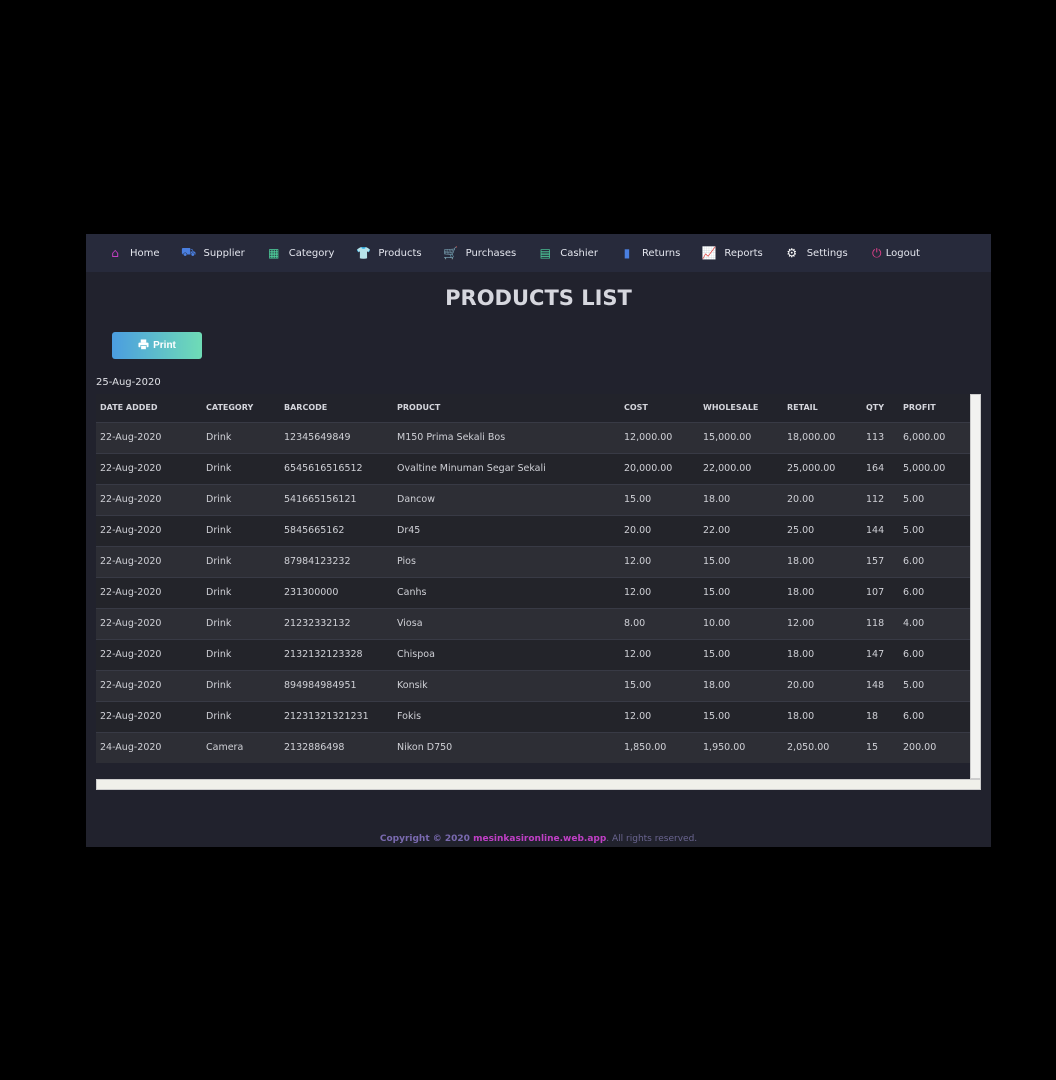 The image size is (1056, 1080). Describe the element at coordinates (388, 253) in the screenshot. I see `nav-item-products: 👕 Products` at that location.